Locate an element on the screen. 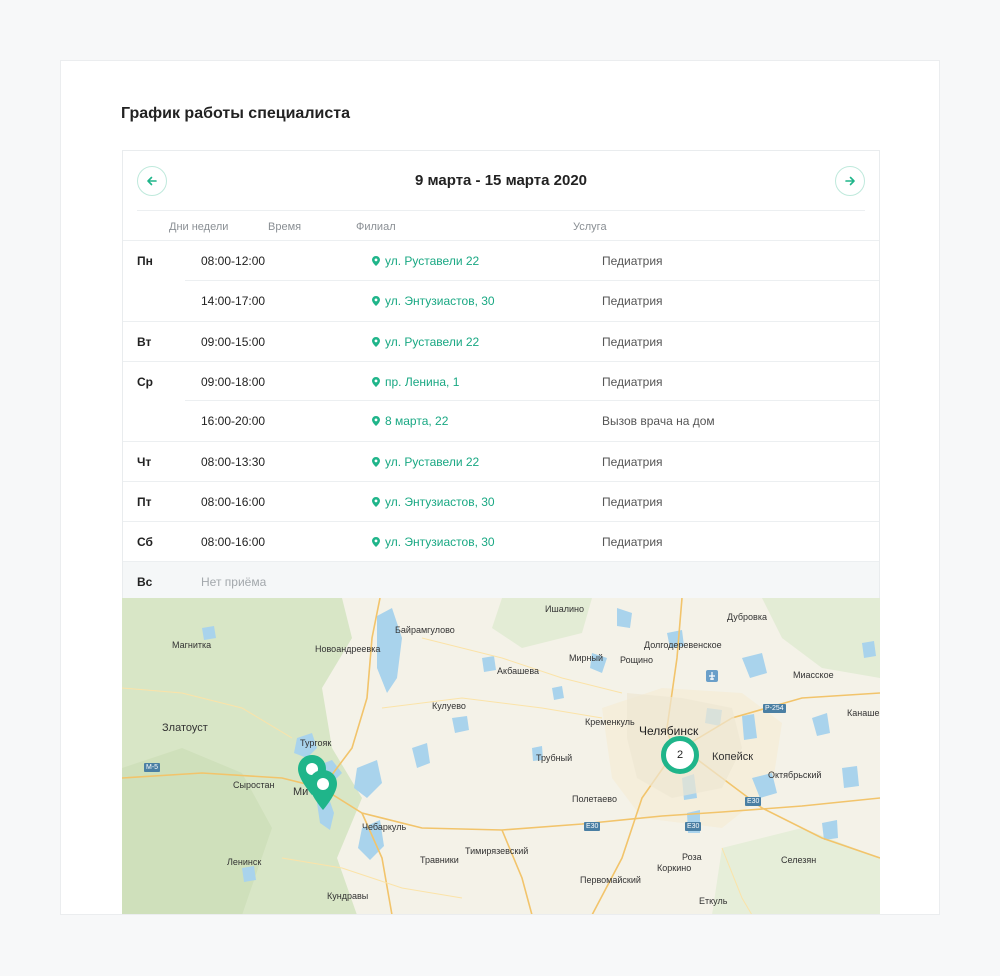 This screenshot has width=1000, height=976. table-header: Дни недели Время Филиал Услуга is located at coordinates (501, 226).